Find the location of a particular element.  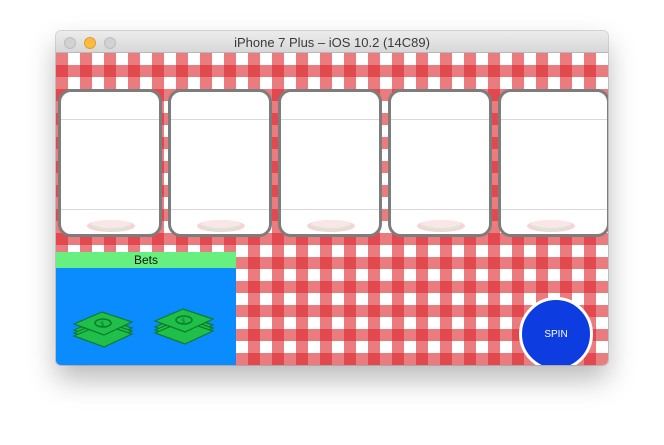

title-bar: iPhone 7 Plus – iOS 10.2 (14C89) is located at coordinates (332, 42).